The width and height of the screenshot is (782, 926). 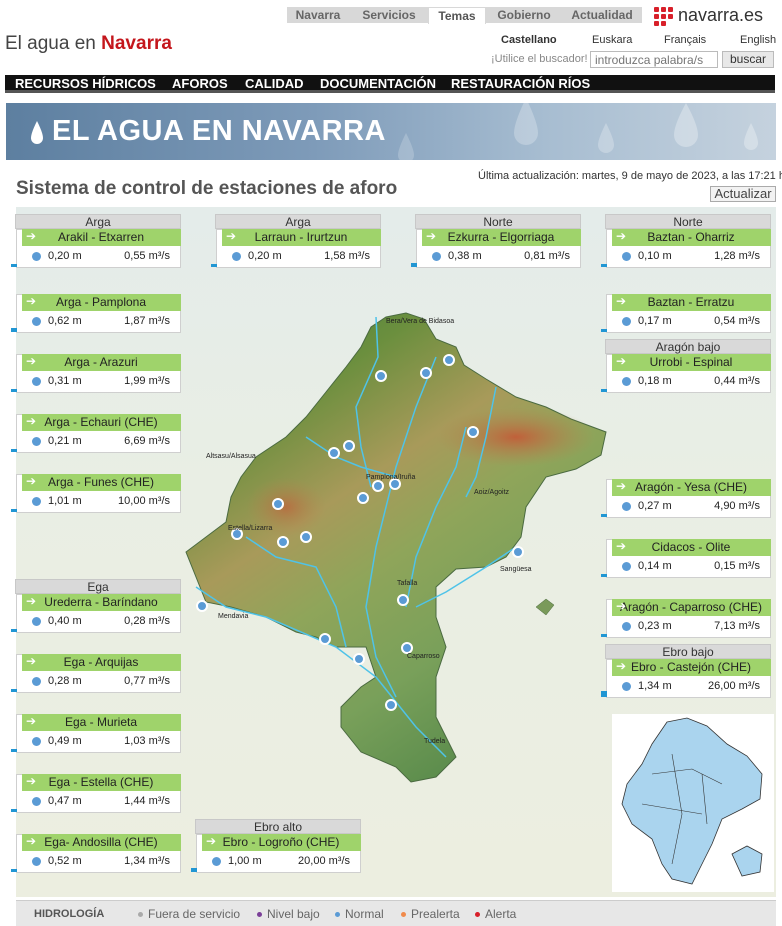 I want to click on station-name: ➔ Urrobi - Espinal, so click(x=691, y=362).